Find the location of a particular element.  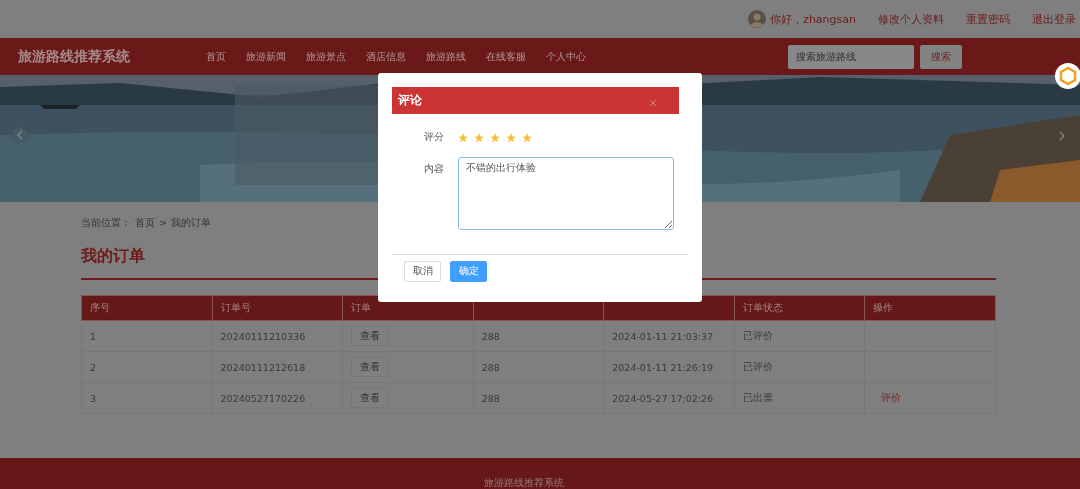

account-link: 重置密码 is located at coordinates (988, 19).